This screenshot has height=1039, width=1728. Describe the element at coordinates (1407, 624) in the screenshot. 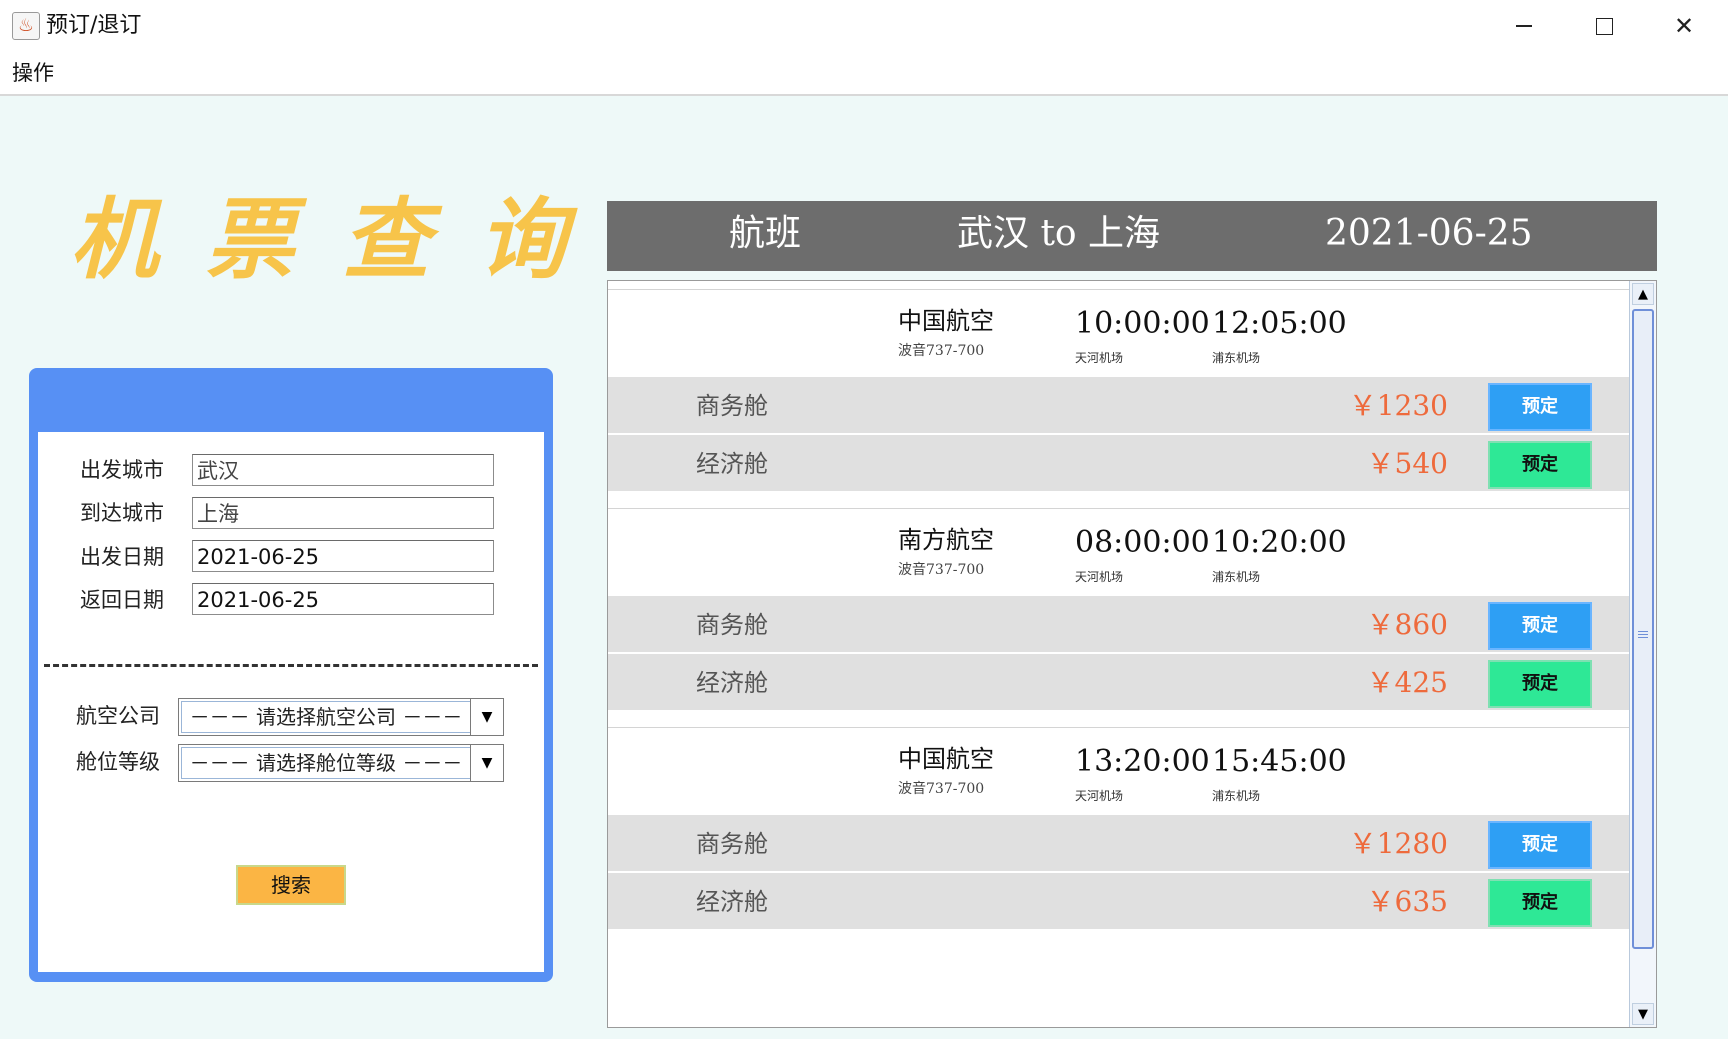

I see `fare-price: ￥860` at that location.